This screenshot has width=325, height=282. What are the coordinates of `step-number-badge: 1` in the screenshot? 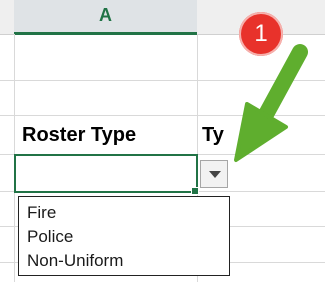 It's located at (261, 34).